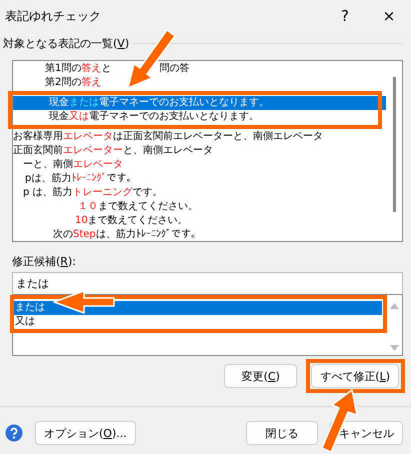 This screenshot has width=411, height=454. Describe the element at coordinates (199, 179) in the screenshot. I see `list-item: pは、筋力 ﾄﾚｰﾆﾝｸﾞ です。` at that location.